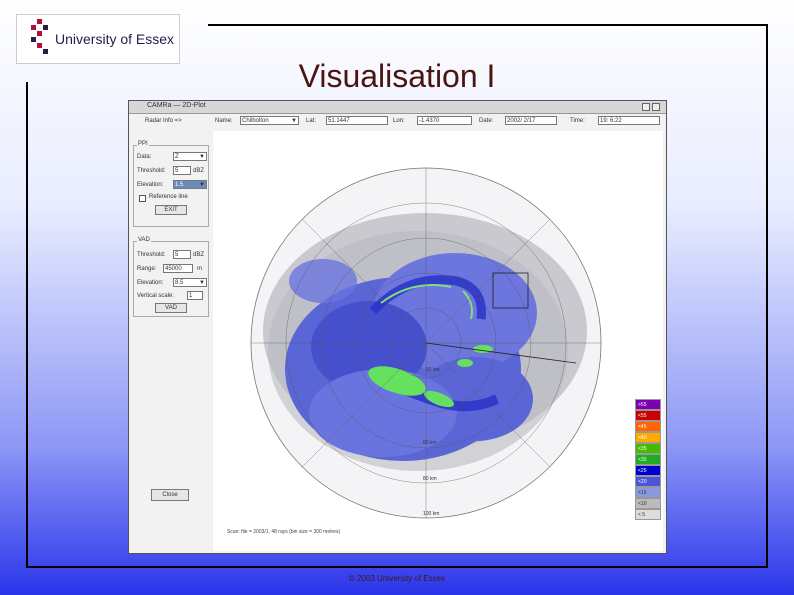  Describe the element at coordinates (642, 460) in the screenshot. I see `legend-item-label: <30` at that location.